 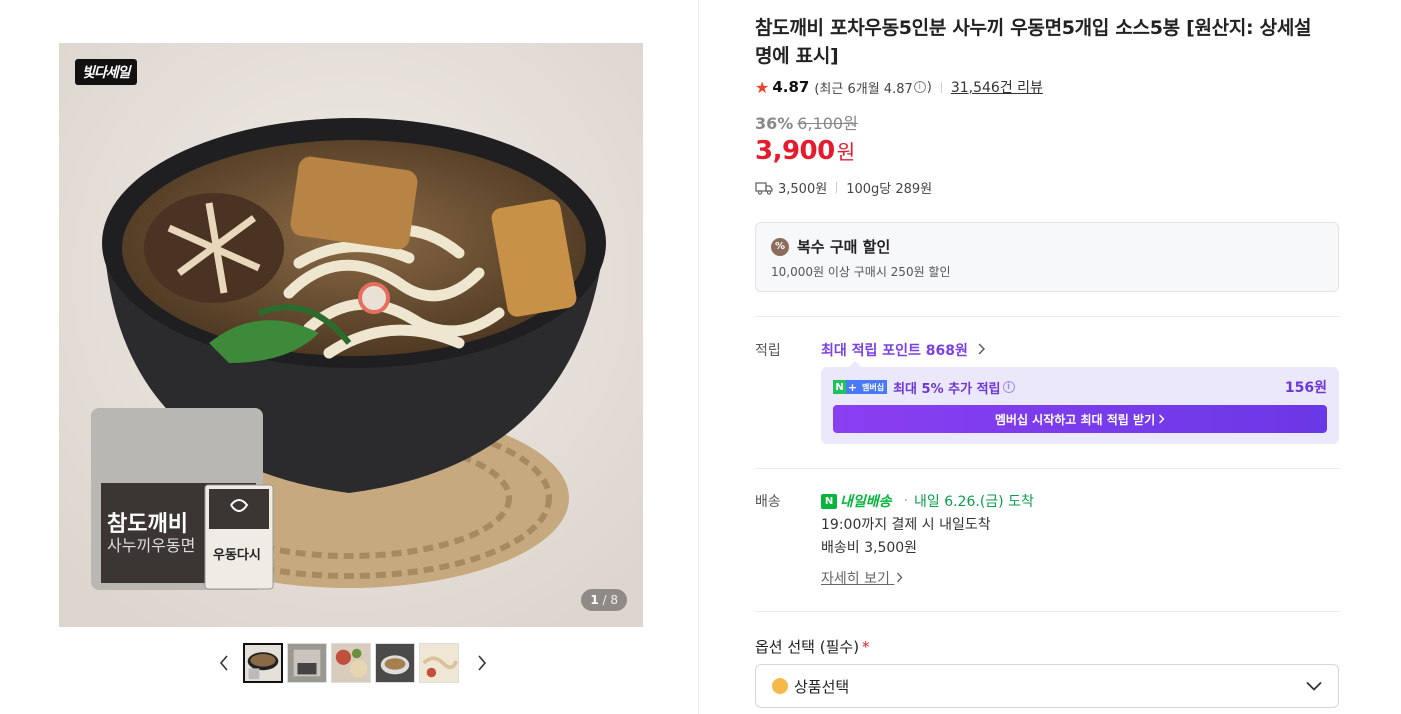 I want to click on counter-current: 1, so click(x=594, y=600).